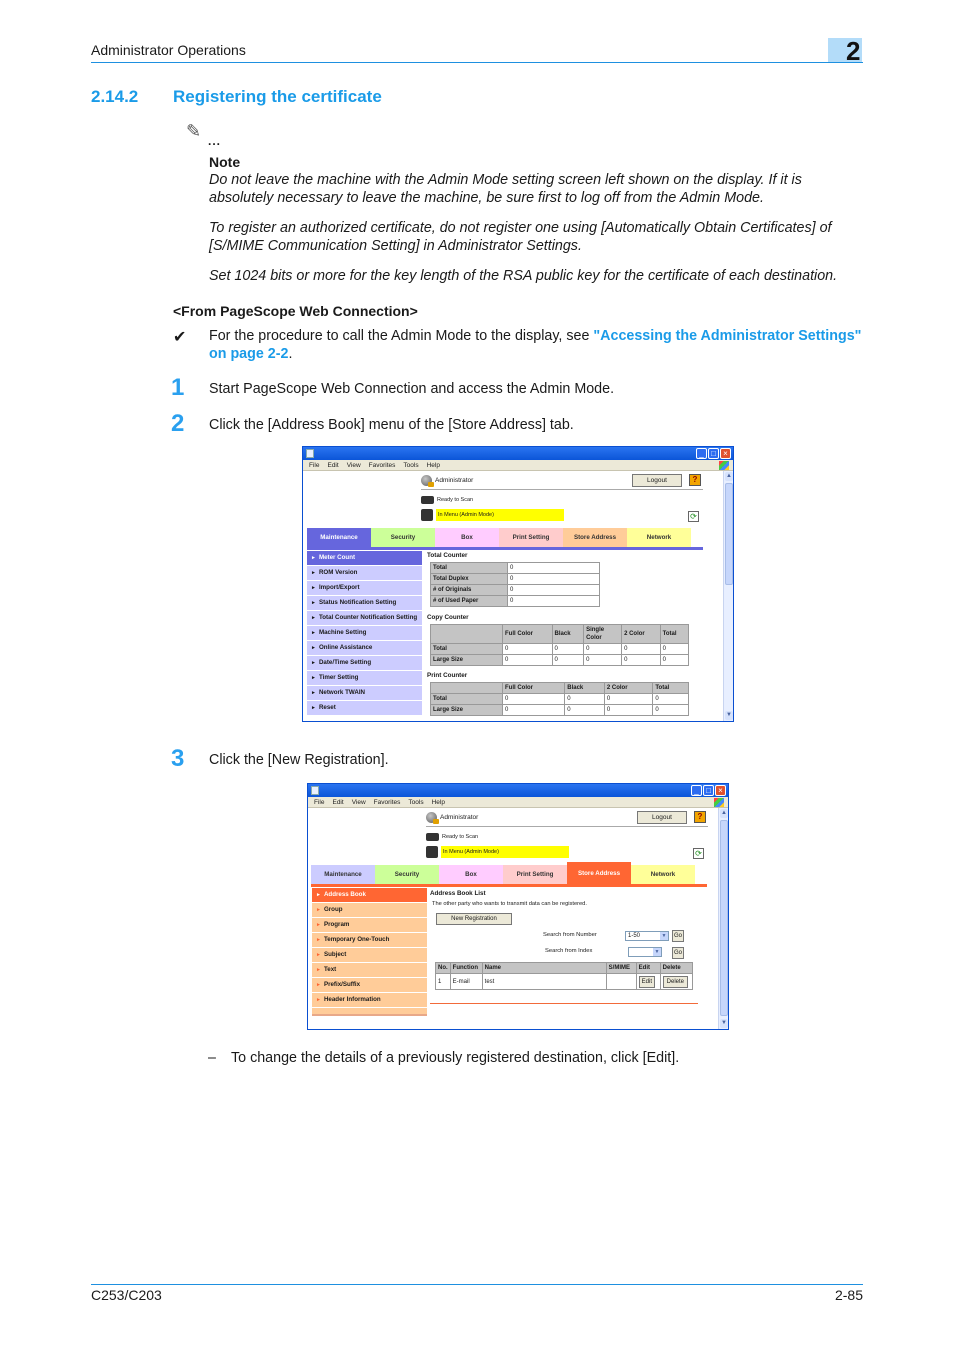 Image resolution: width=954 pixels, height=1350 pixels. What do you see at coordinates (342, 692) in the screenshot?
I see `side-item-label: Network TWAIN` at bounding box center [342, 692].